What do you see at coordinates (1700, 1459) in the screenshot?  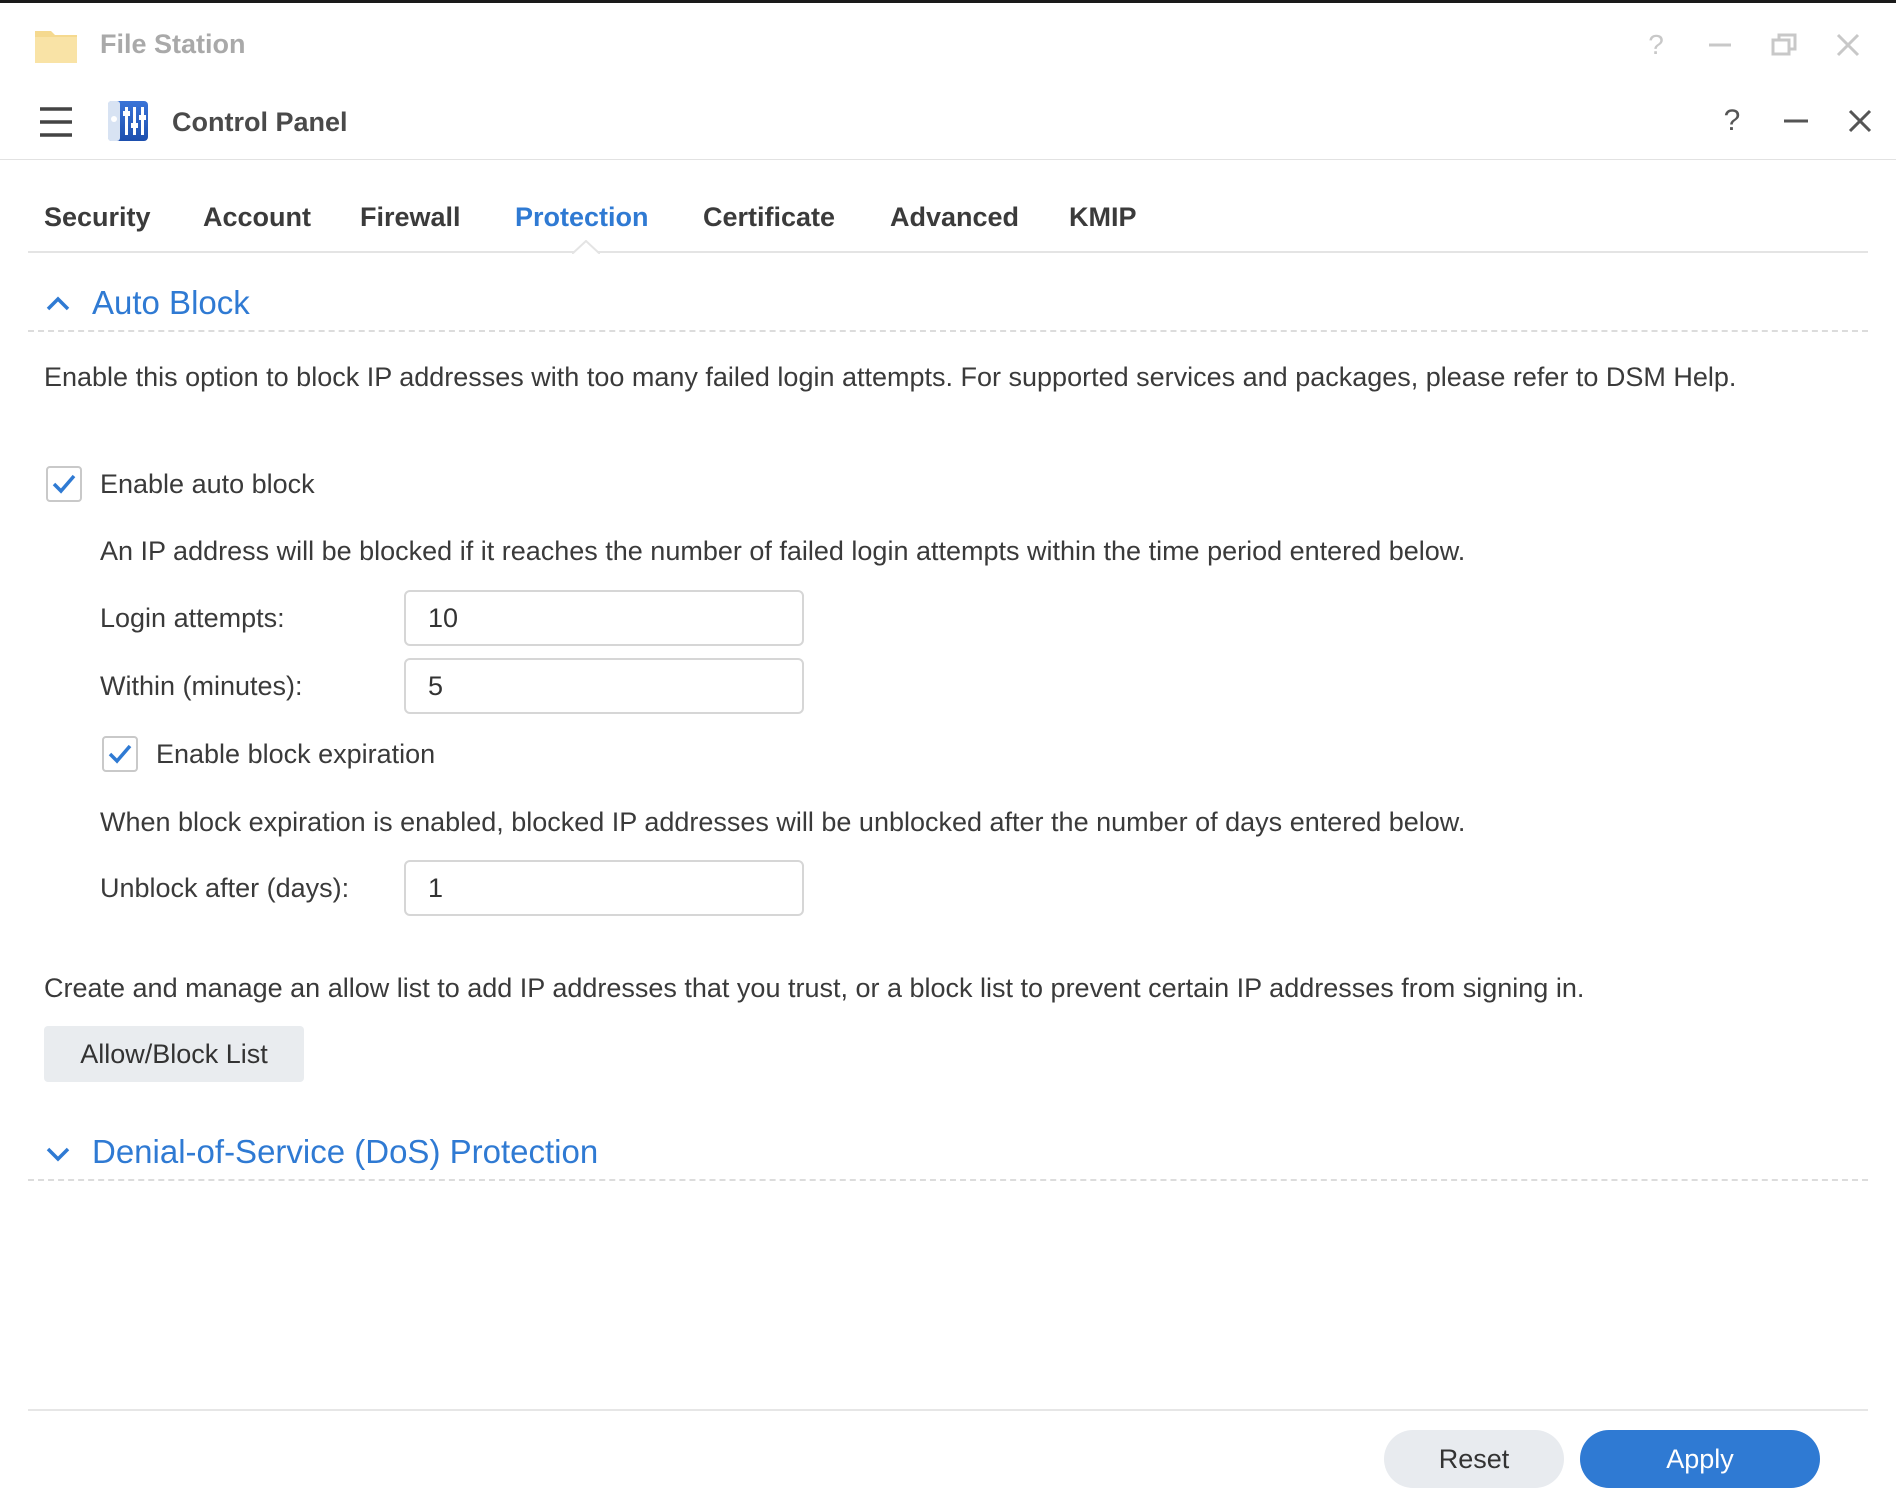 I see `apply-button: Apply` at bounding box center [1700, 1459].